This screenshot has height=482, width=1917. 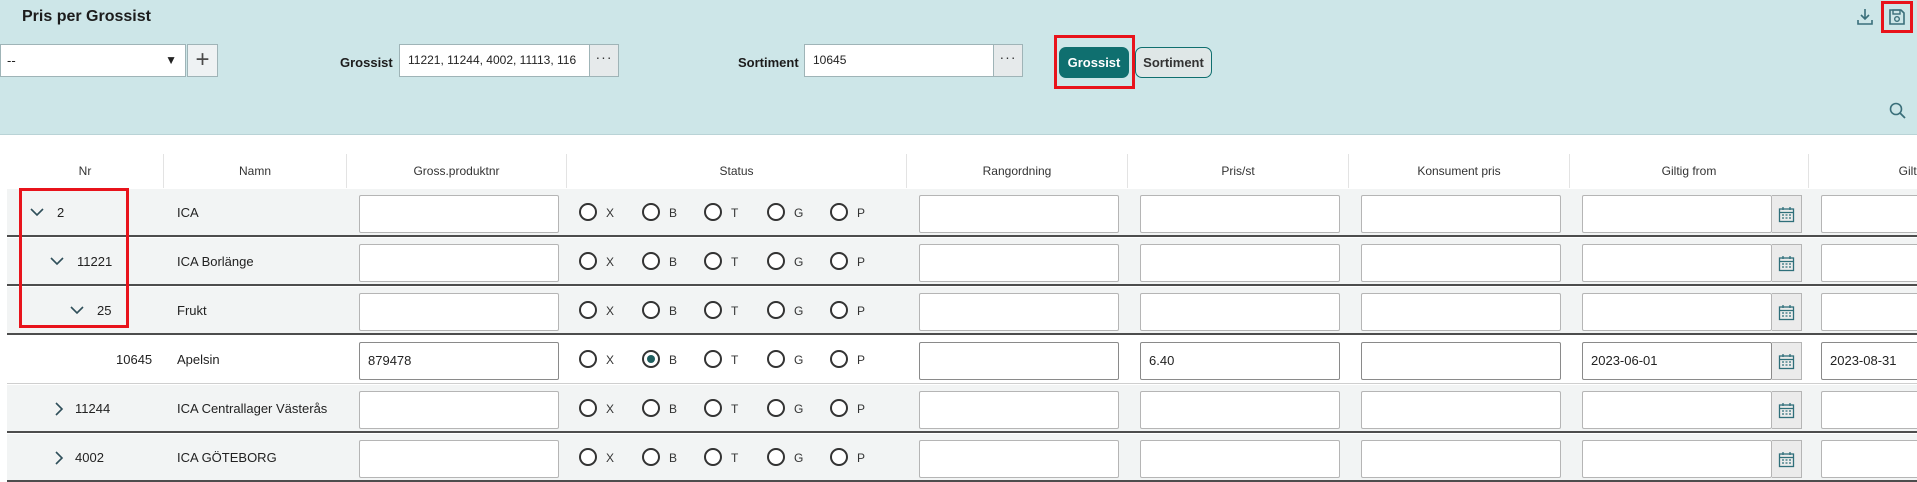 What do you see at coordinates (459, 361) in the screenshot?
I see `gross-produktnr-input: 879478` at bounding box center [459, 361].